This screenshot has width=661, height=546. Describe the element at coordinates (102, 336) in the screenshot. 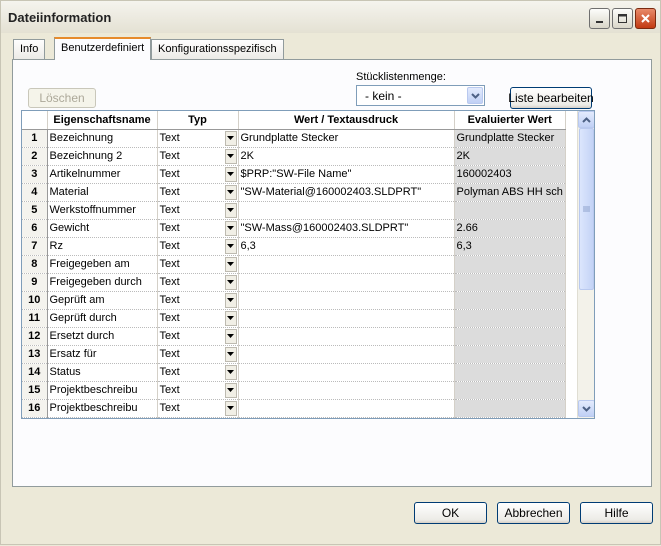

I see `property-name-cell: Ersetzt durch` at that location.